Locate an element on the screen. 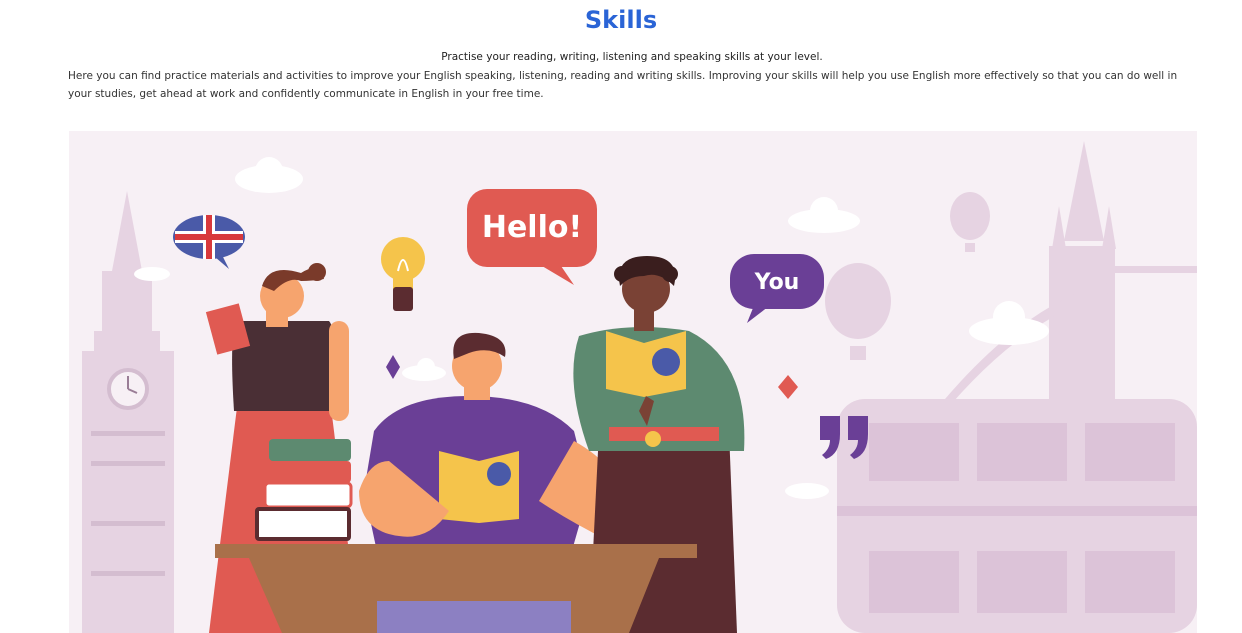 Image resolution: width=1242 pixels, height=633 pixels. light-bulb-icon is located at coordinates (403, 274).